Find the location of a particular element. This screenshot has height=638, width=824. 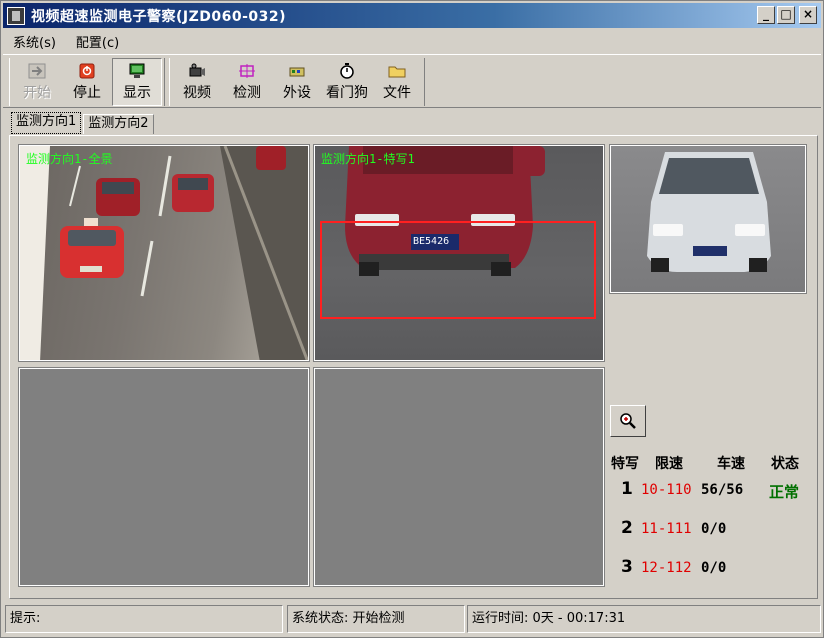

zoom-in-icon is located at coordinates (628, 421).